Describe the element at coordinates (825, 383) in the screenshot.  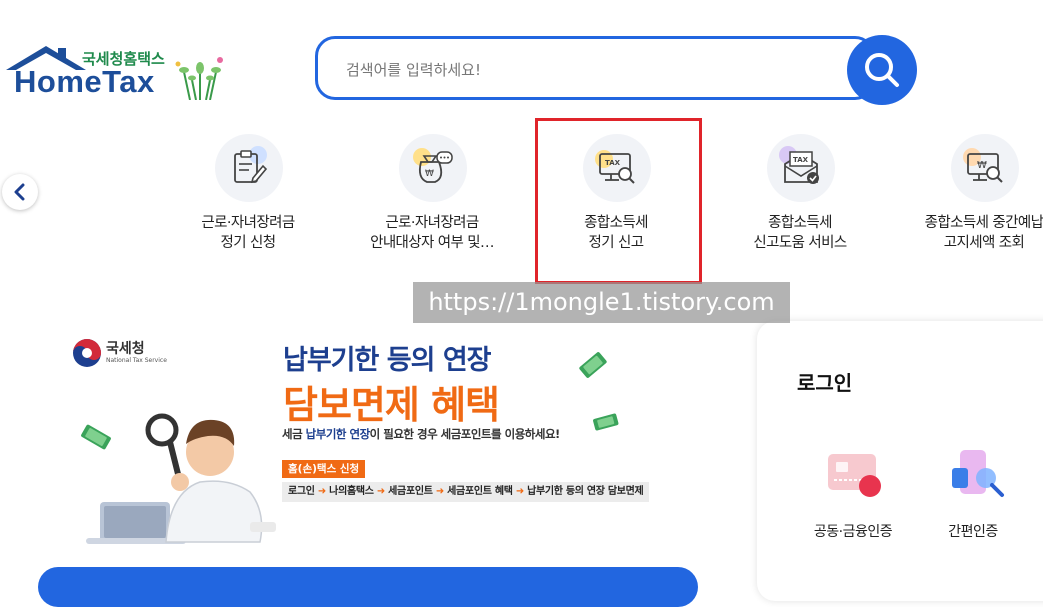
I see `login-title: 로그인` at that location.